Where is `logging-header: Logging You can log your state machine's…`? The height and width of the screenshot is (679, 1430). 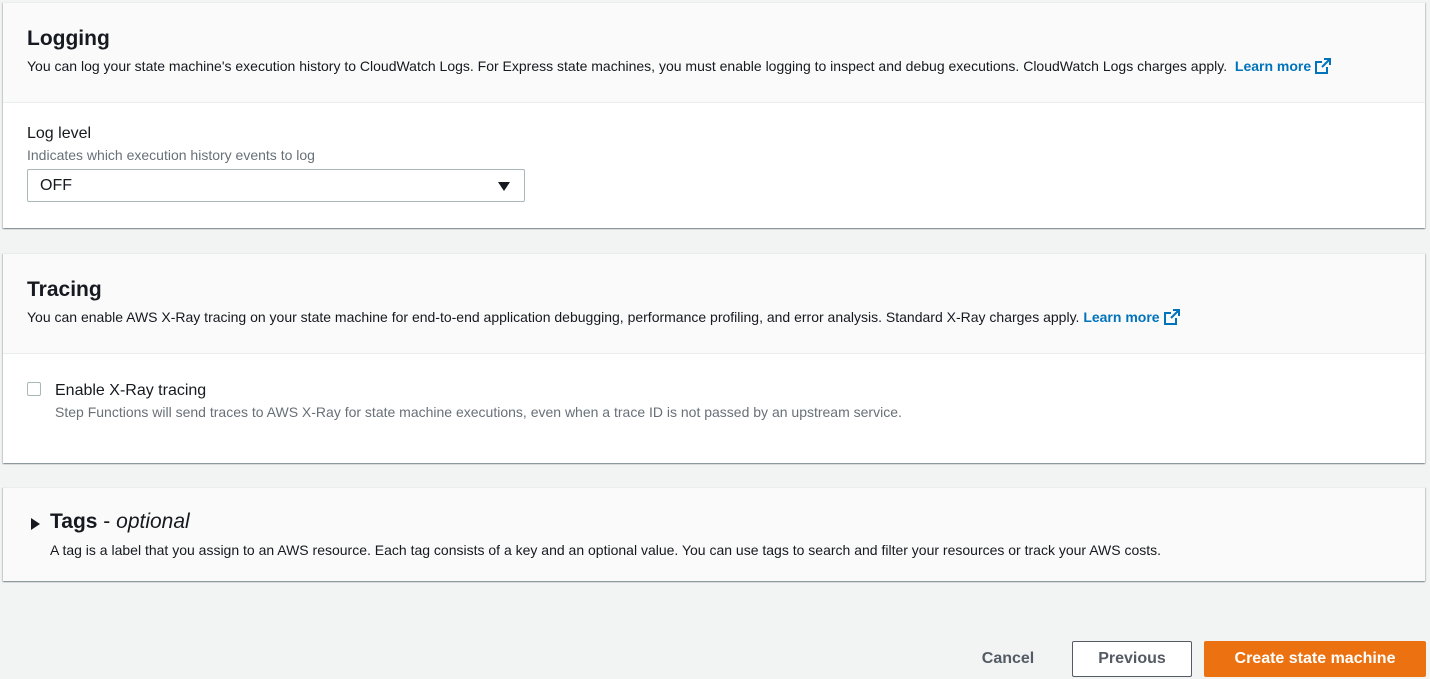
logging-header: Logging You can log your state machine's… is located at coordinates (714, 53).